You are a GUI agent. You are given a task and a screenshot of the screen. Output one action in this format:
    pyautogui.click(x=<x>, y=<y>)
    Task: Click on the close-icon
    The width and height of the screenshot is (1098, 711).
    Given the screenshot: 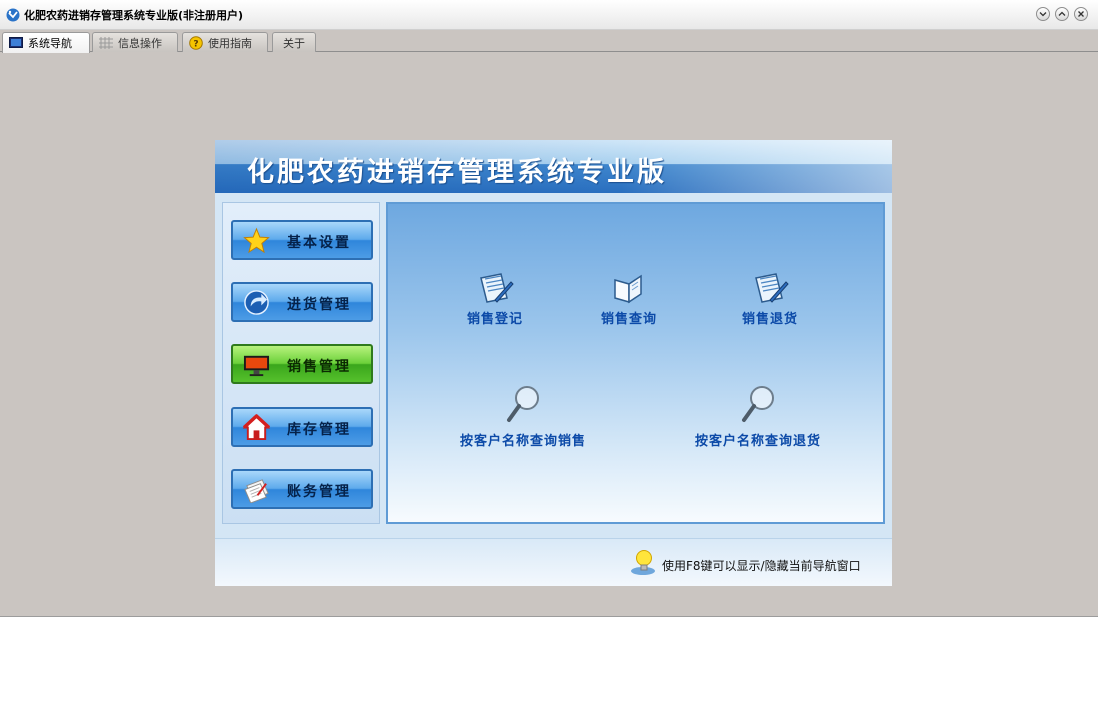 What is the action you would take?
    pyautogui.click(x=1081, y=14)
    